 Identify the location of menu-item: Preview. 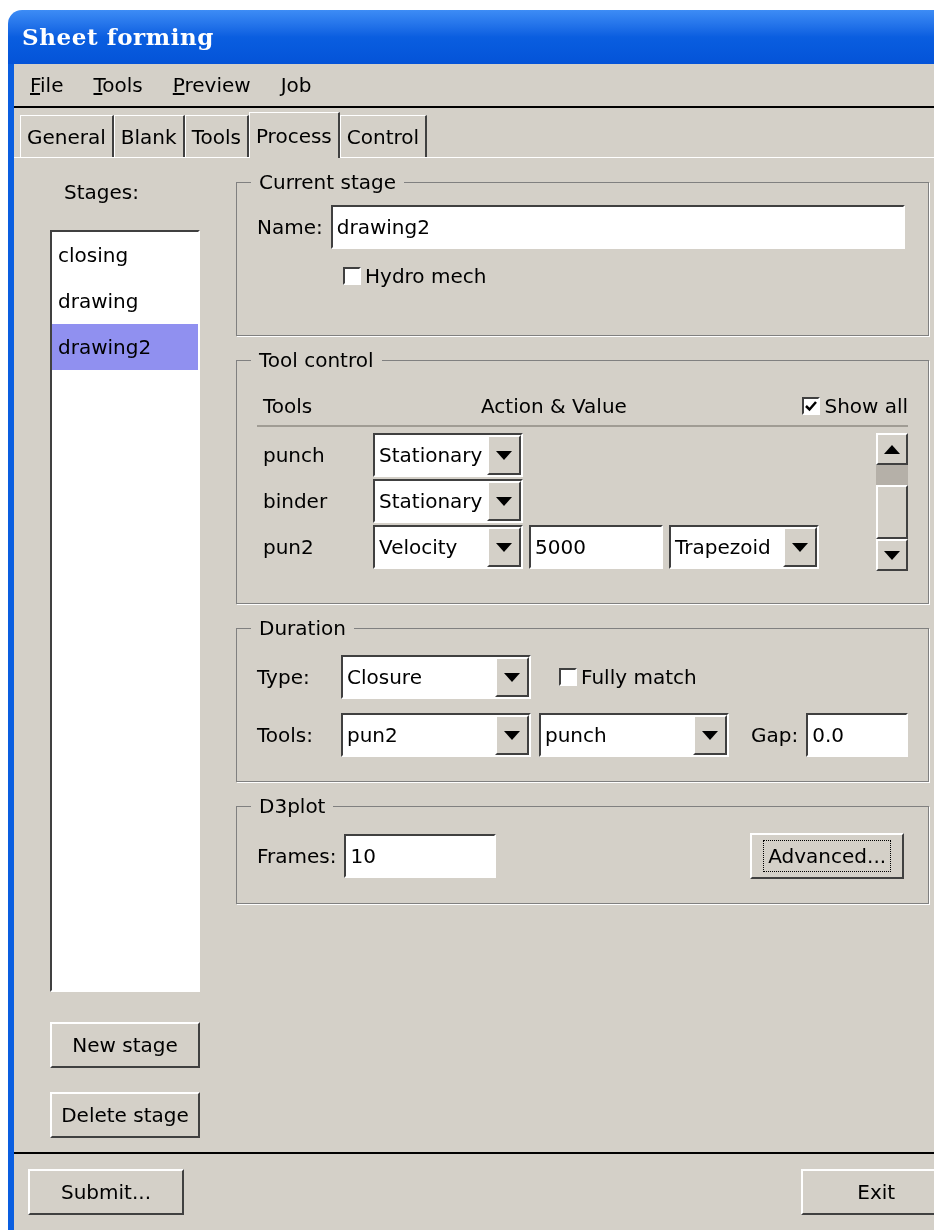
(211, 85).